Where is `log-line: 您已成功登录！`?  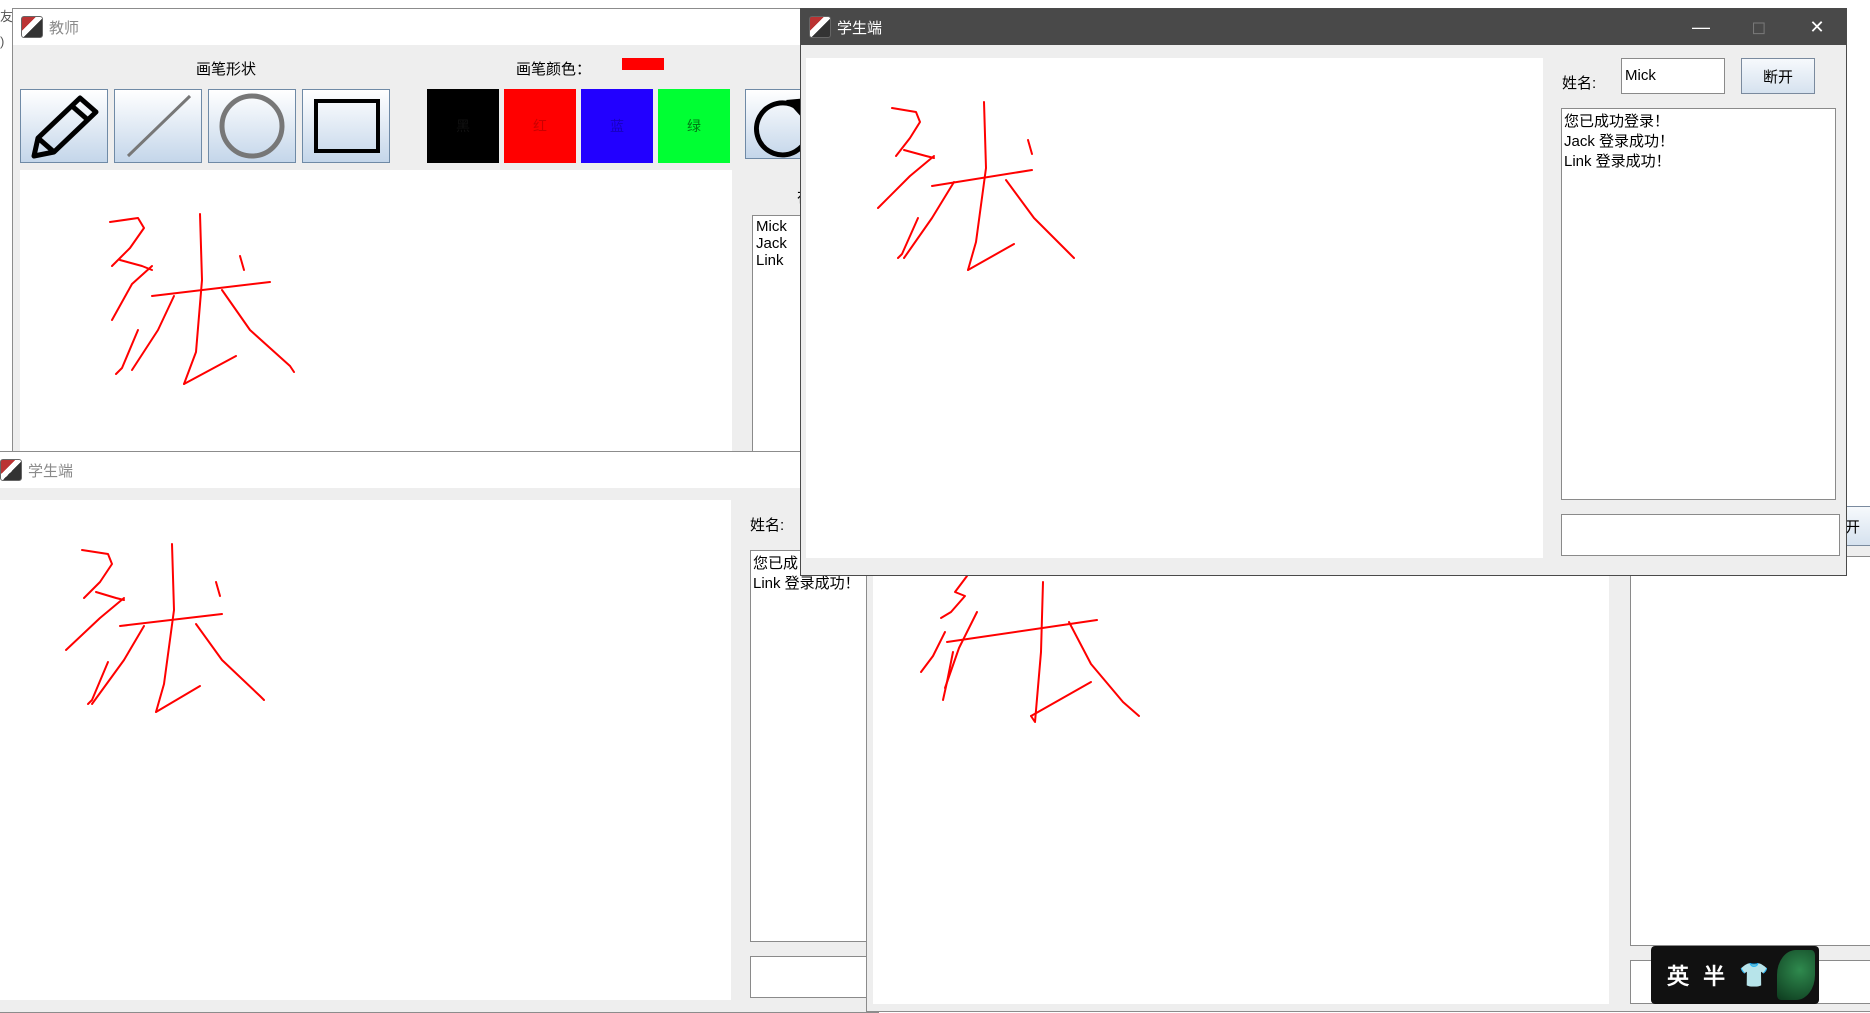 log-line: 您已成功登录！ is located at coordinates (1617, 121).